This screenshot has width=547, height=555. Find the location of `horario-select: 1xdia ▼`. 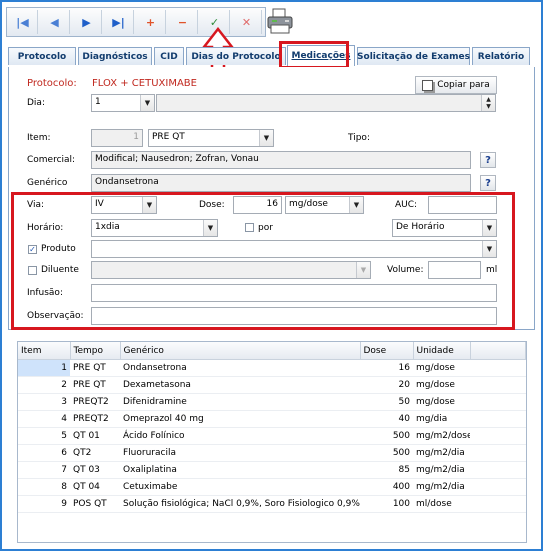

horario-select: 1xdia ▼ is located at coordinates (154, 228).